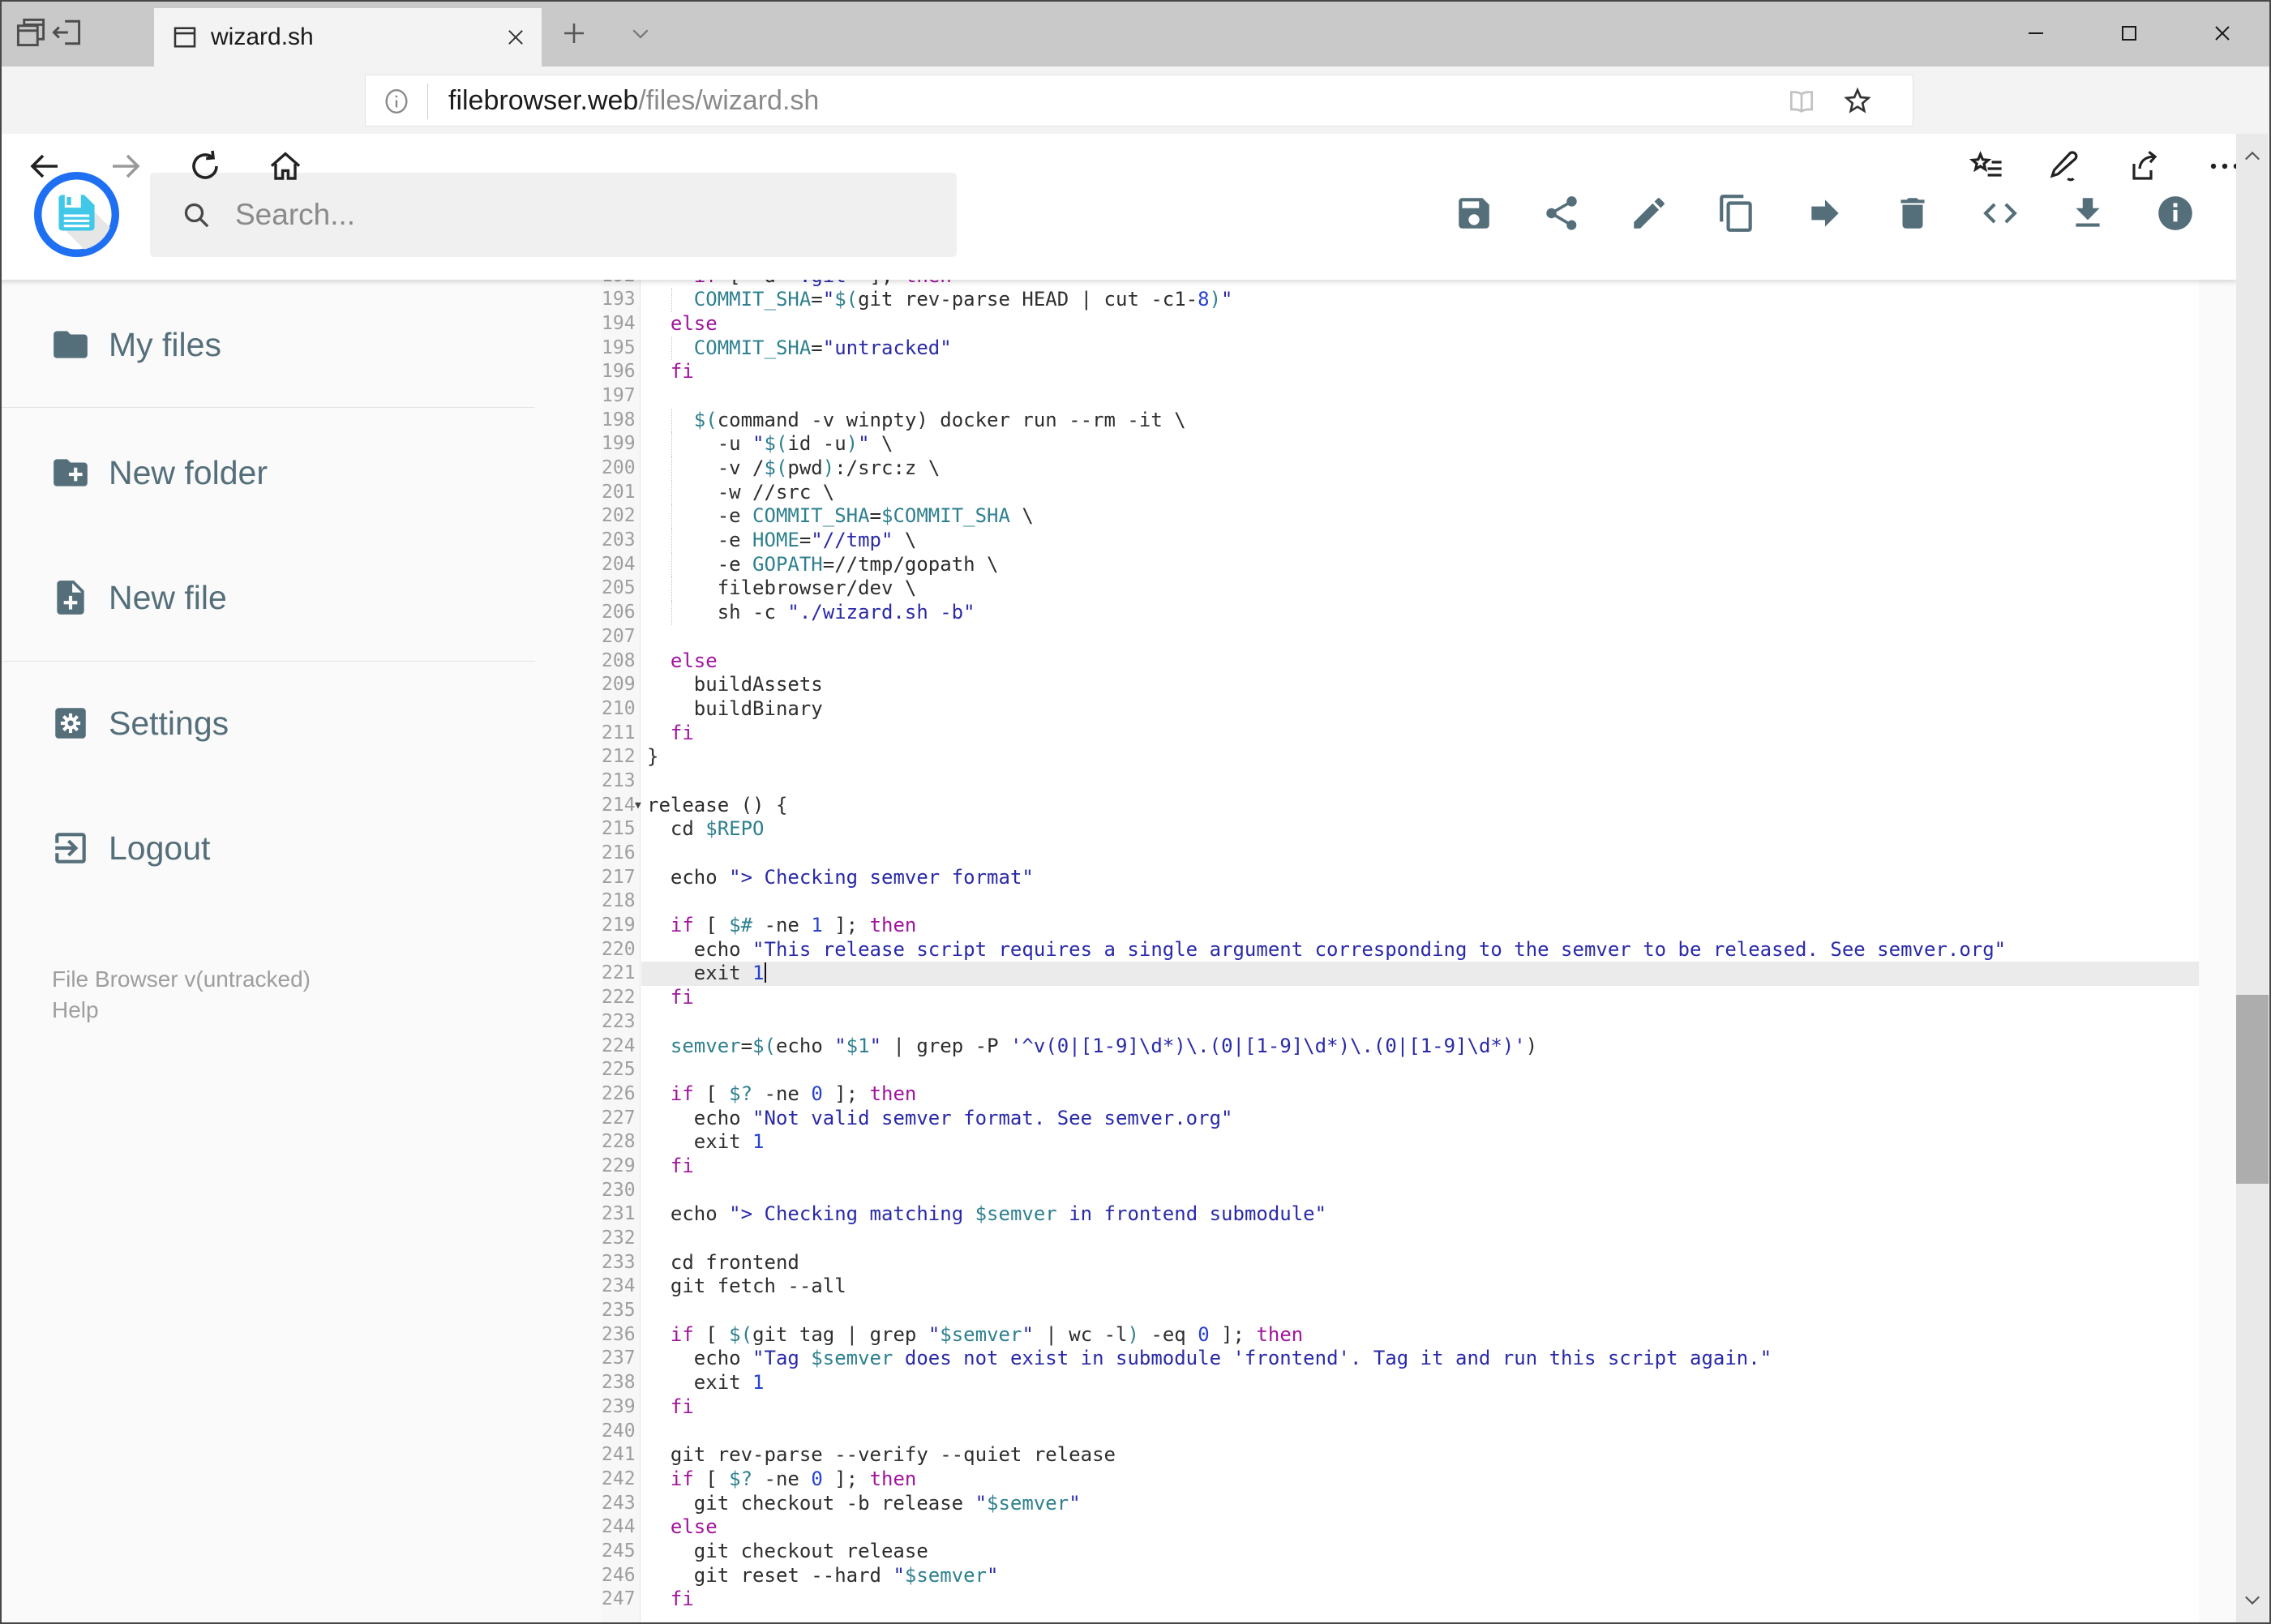  Describe the element at coordinates (2253, 157) in the screenshot. I see `scroll-up-icon` at that location.